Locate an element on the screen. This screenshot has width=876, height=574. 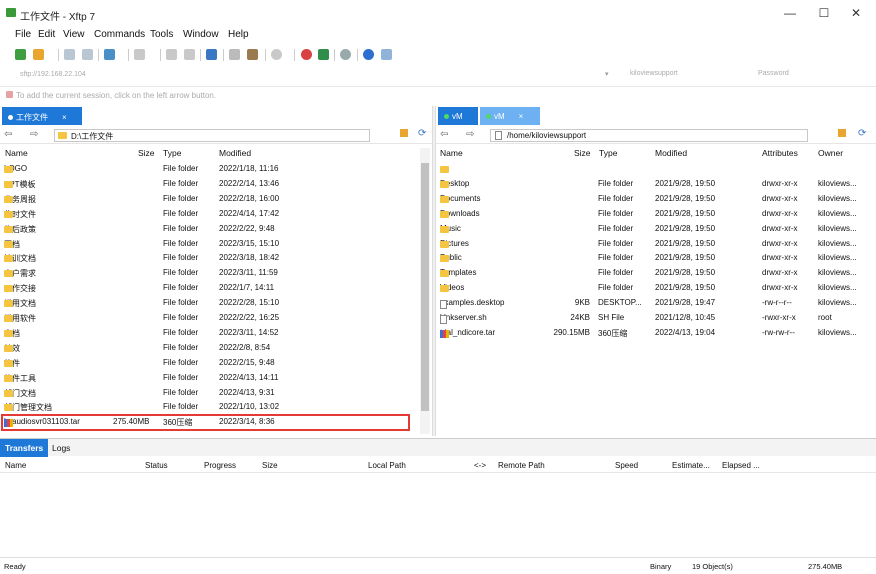
password-input: Password is located at coordinates (773, 73).